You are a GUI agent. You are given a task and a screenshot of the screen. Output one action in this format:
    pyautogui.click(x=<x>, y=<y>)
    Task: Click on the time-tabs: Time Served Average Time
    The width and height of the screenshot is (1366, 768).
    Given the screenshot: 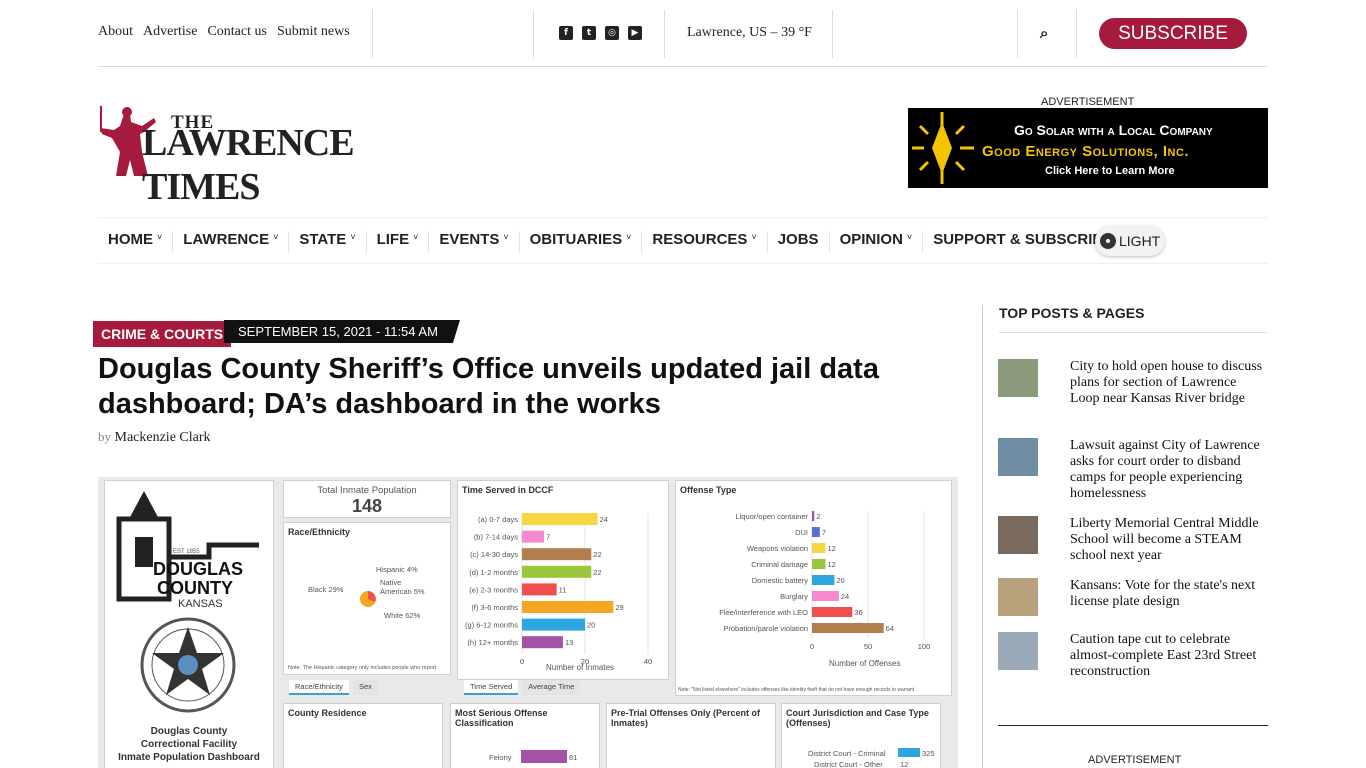 What is the action you would take?
    pyautogui.click(x=522, y=687)
    